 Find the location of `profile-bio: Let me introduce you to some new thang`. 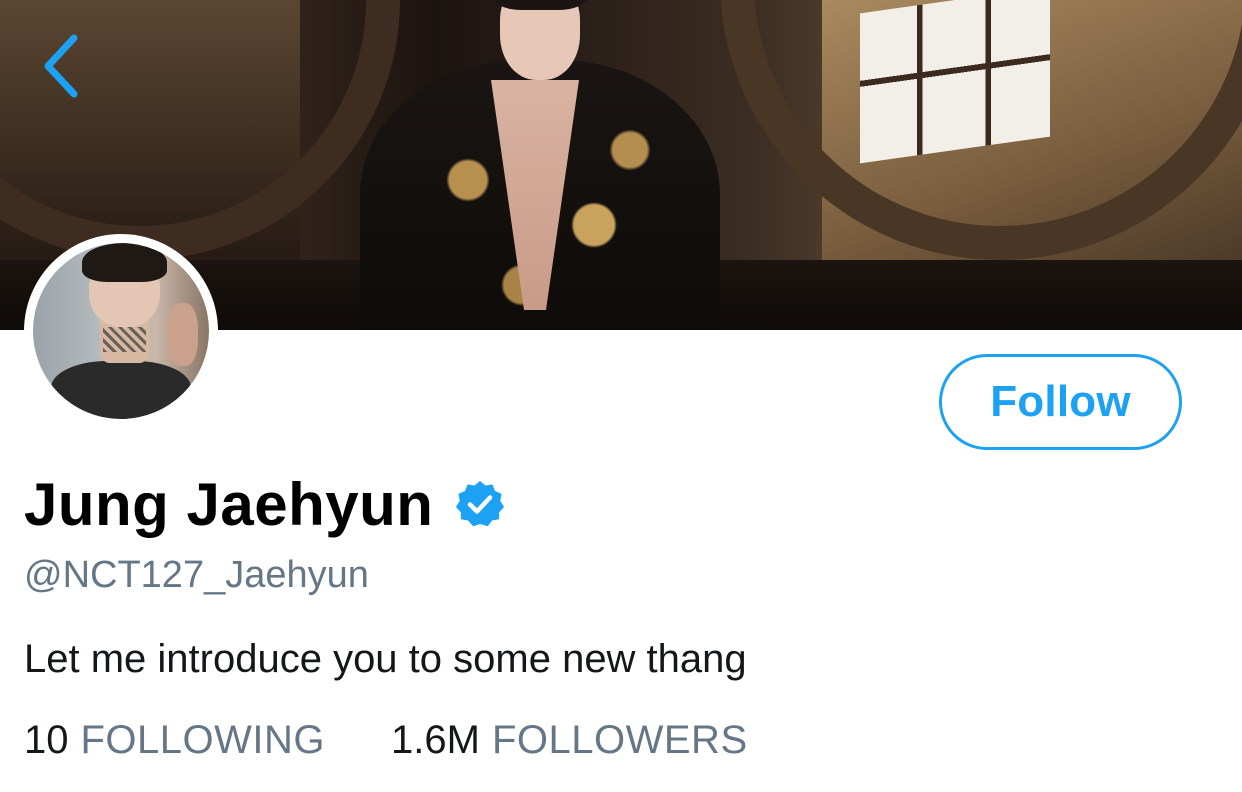

profile-bio: Let me introduce you to some new thang is located at coordinates (385, 659).